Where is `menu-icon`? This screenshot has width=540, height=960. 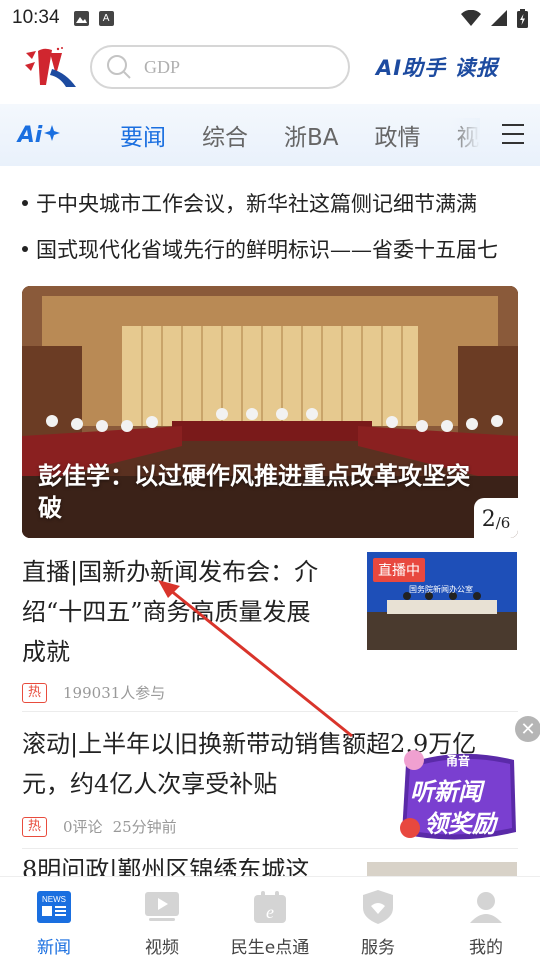
menu-icon is located at coordinates (513, 134).